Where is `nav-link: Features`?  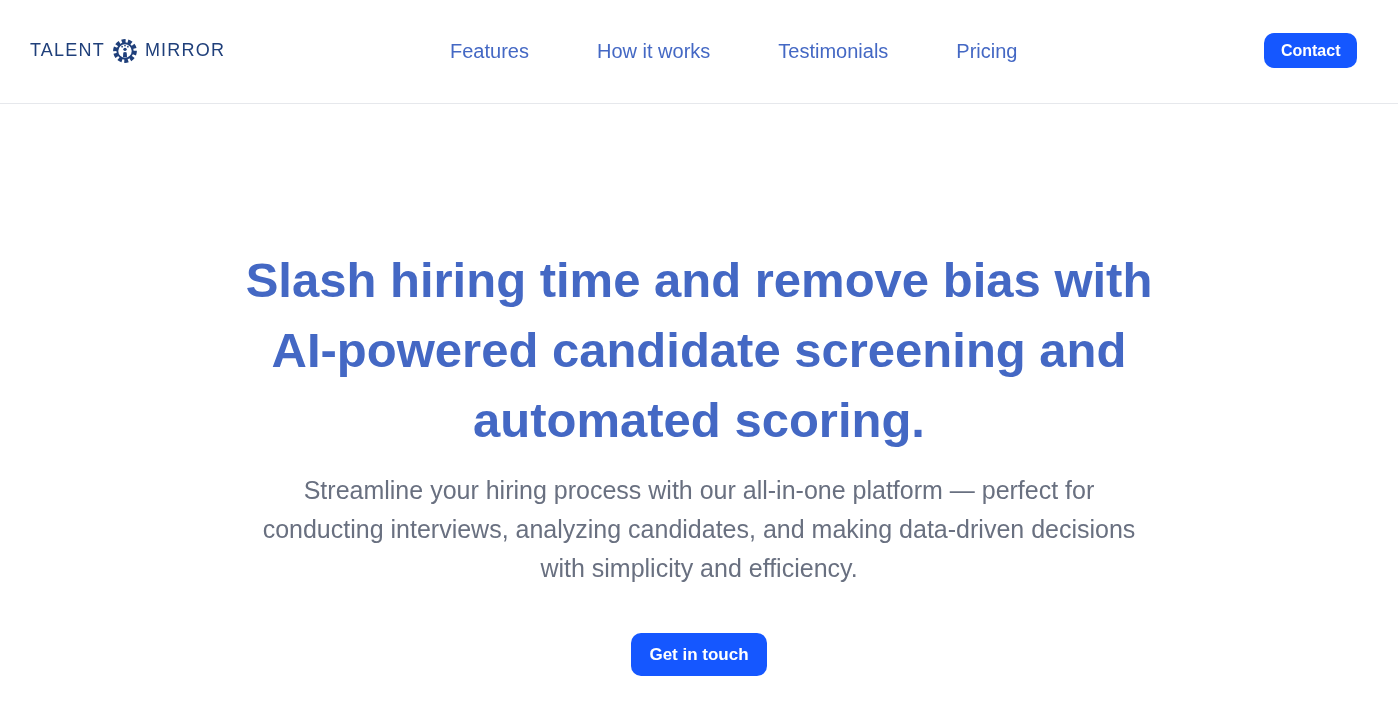
nav-link: Features is located at coordinates (489, 51).